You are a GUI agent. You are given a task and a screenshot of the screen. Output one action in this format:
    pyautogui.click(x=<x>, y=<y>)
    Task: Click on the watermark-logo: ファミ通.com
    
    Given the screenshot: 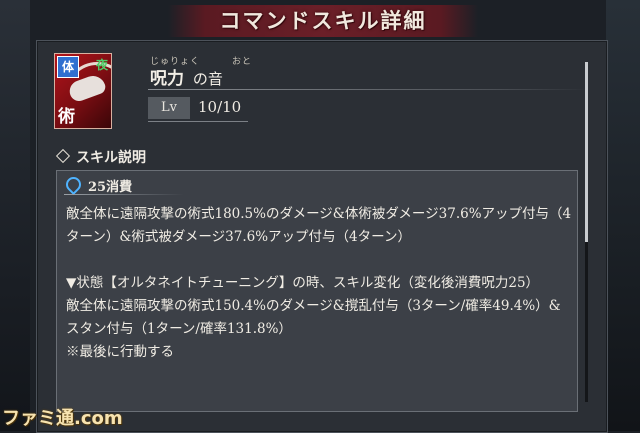 What is the action you would take?
    pyautogui.click(x=62, y=418)
    